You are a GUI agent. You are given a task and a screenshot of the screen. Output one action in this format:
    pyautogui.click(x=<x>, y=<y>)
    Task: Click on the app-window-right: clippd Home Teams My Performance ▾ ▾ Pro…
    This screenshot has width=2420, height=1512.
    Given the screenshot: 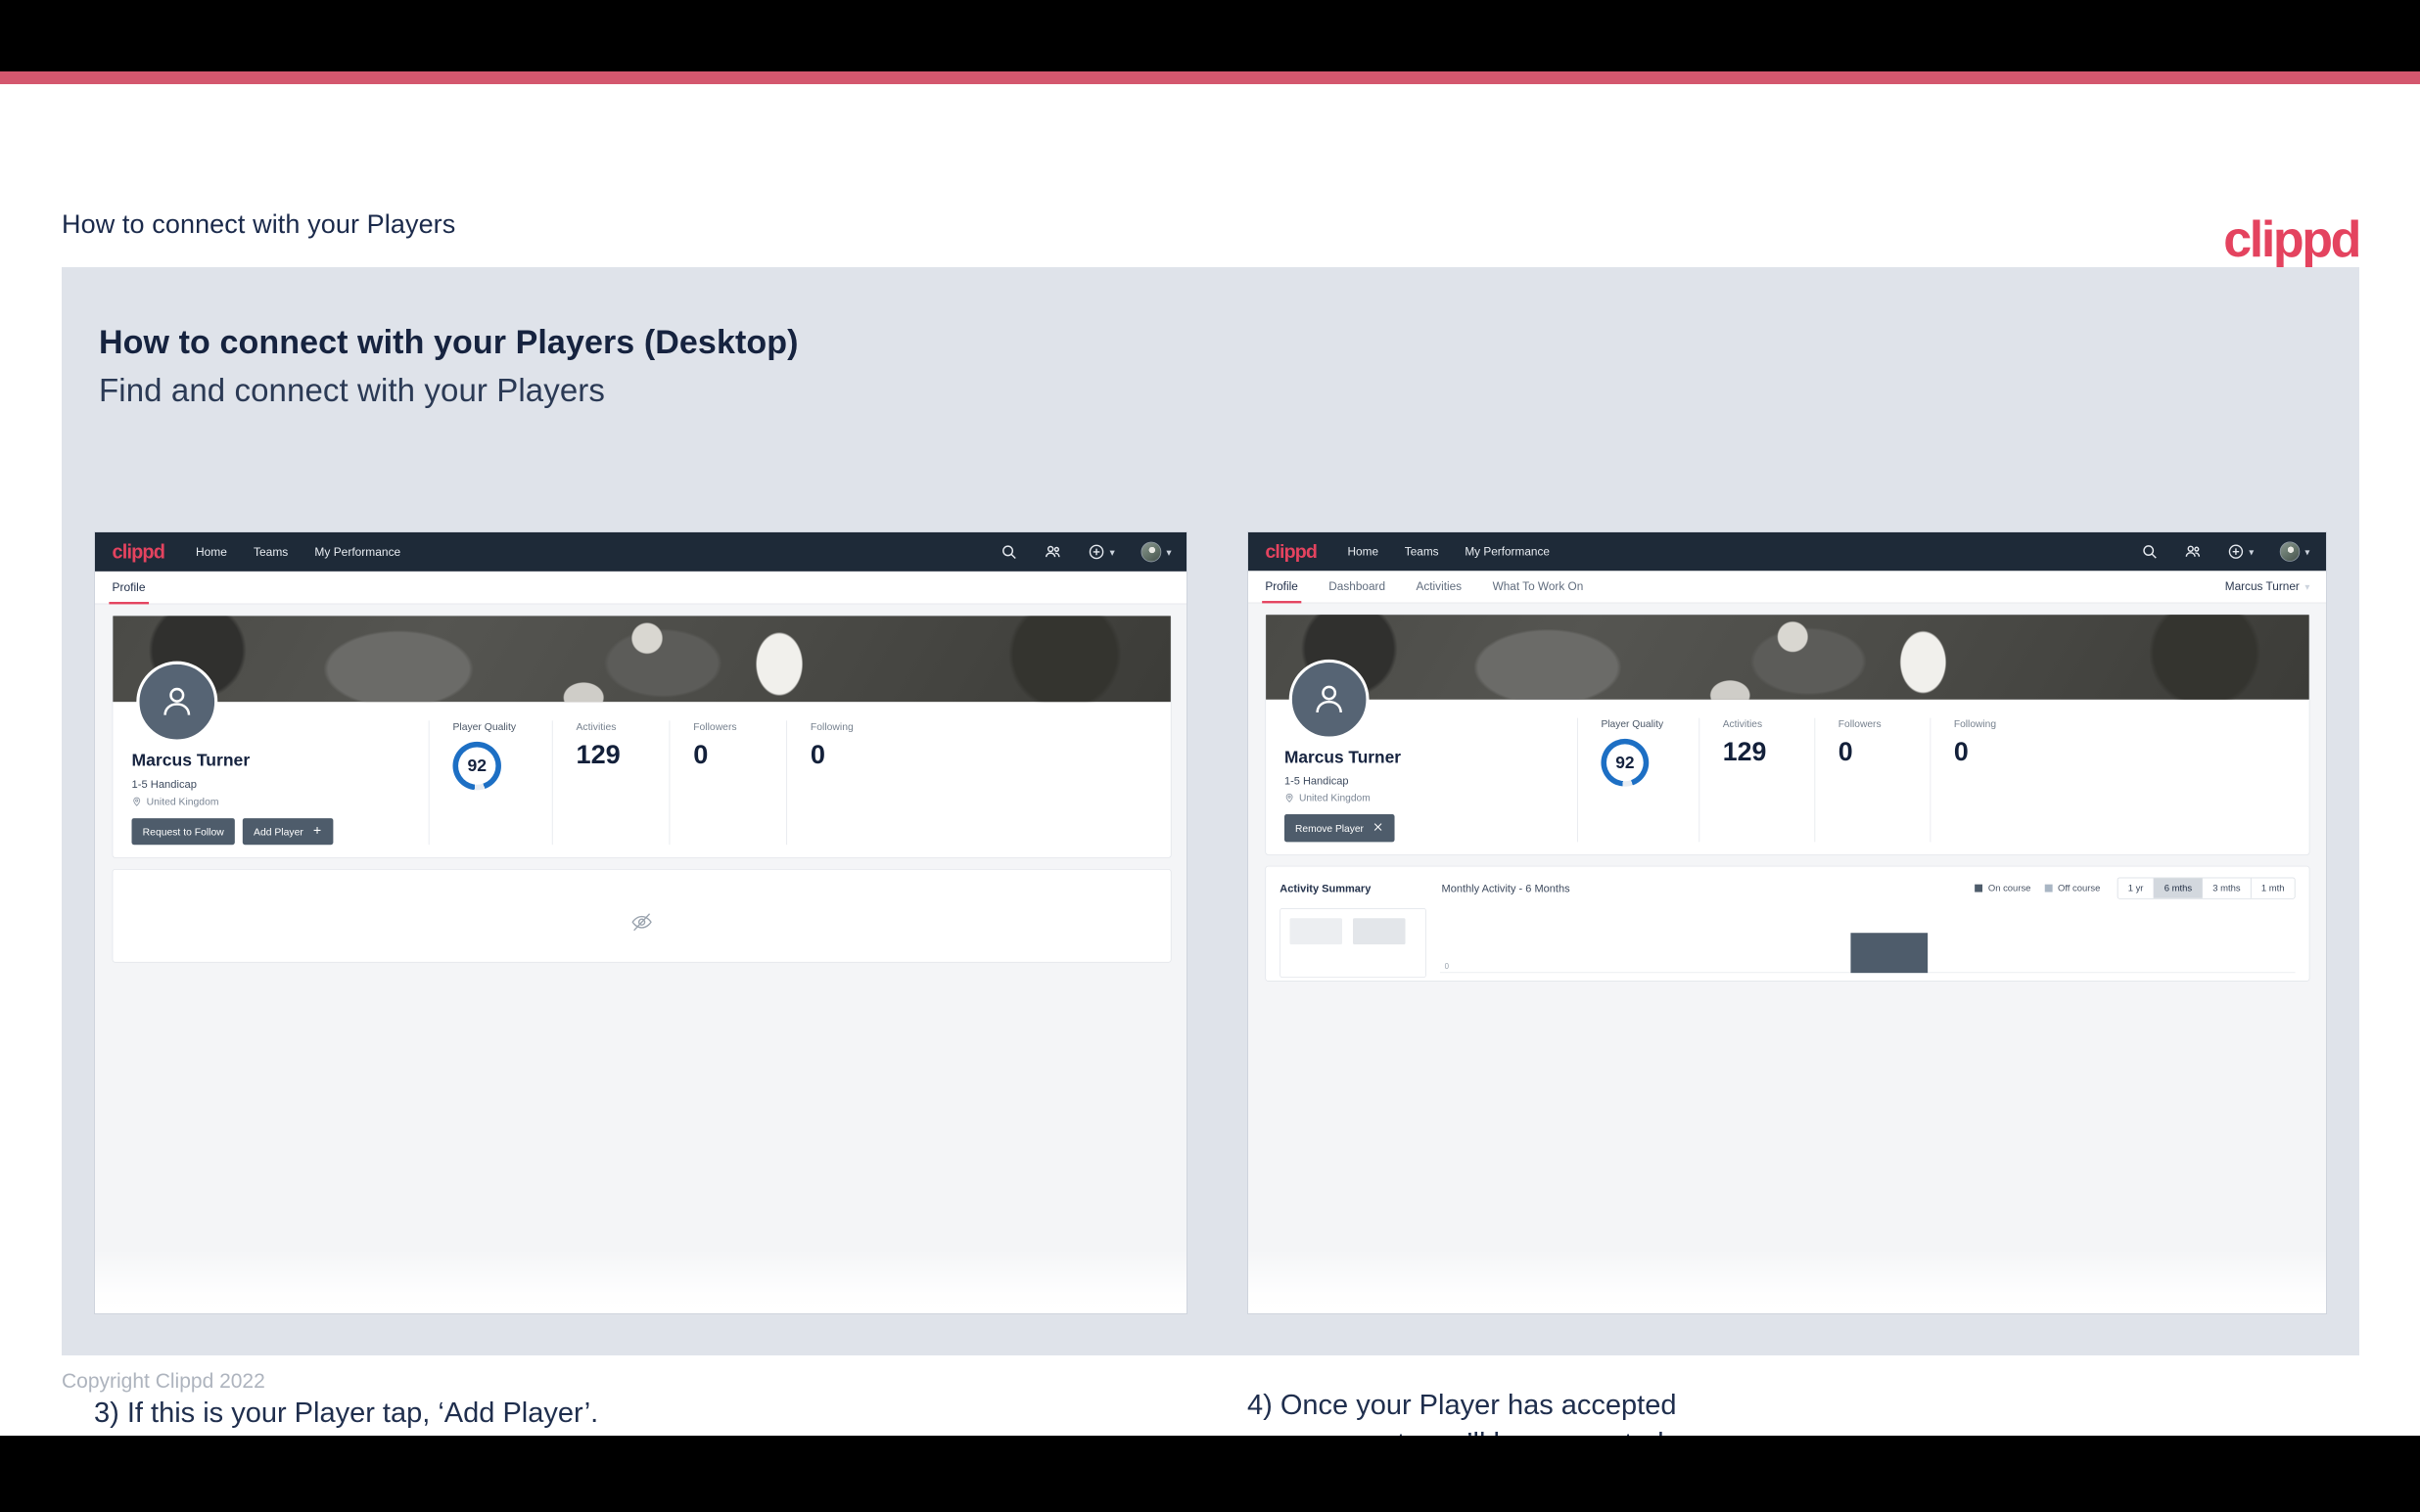 What is the action you would take?
    pyautogui.click(x=1787, y=757)
    